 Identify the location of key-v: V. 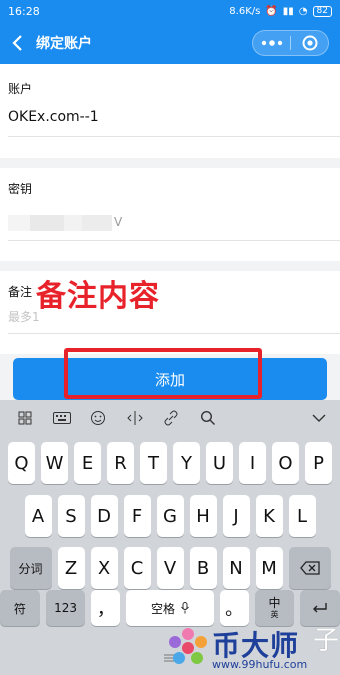
(170, 568).